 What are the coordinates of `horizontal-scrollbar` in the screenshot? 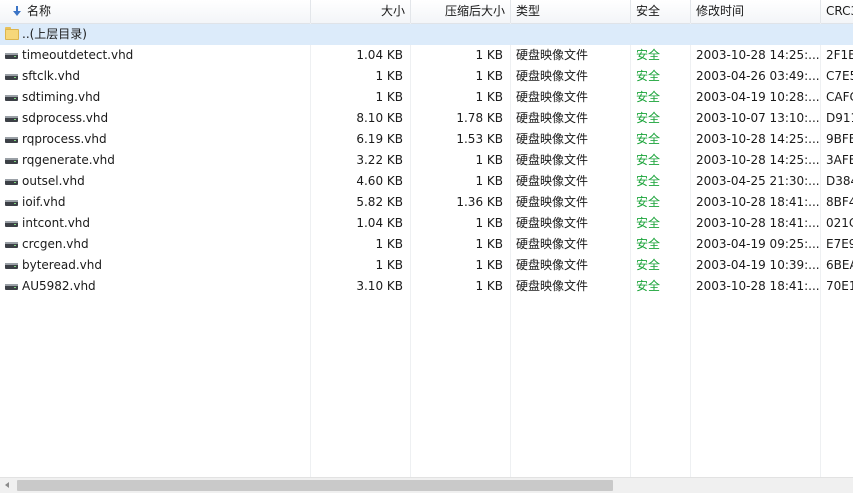 It's located at (426, 485).